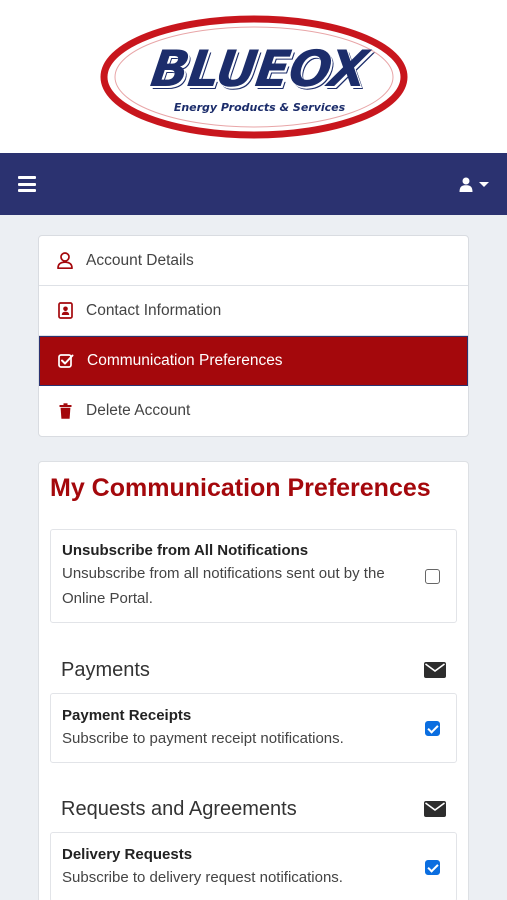 This screenshot has width=507, height=900. Describe the element at coordinates (179, 808) in the screenshot. I see `section-title: Requests and Agreements` at that location.